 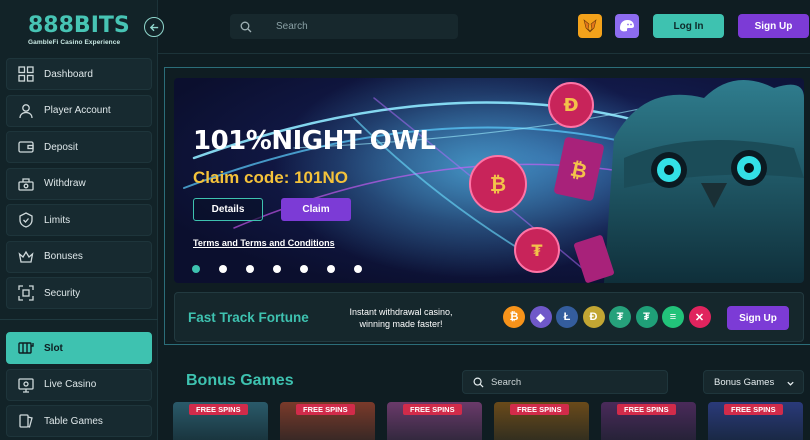 I want to click on dogecoin-icon: Ð, so click(x=593, y=317).